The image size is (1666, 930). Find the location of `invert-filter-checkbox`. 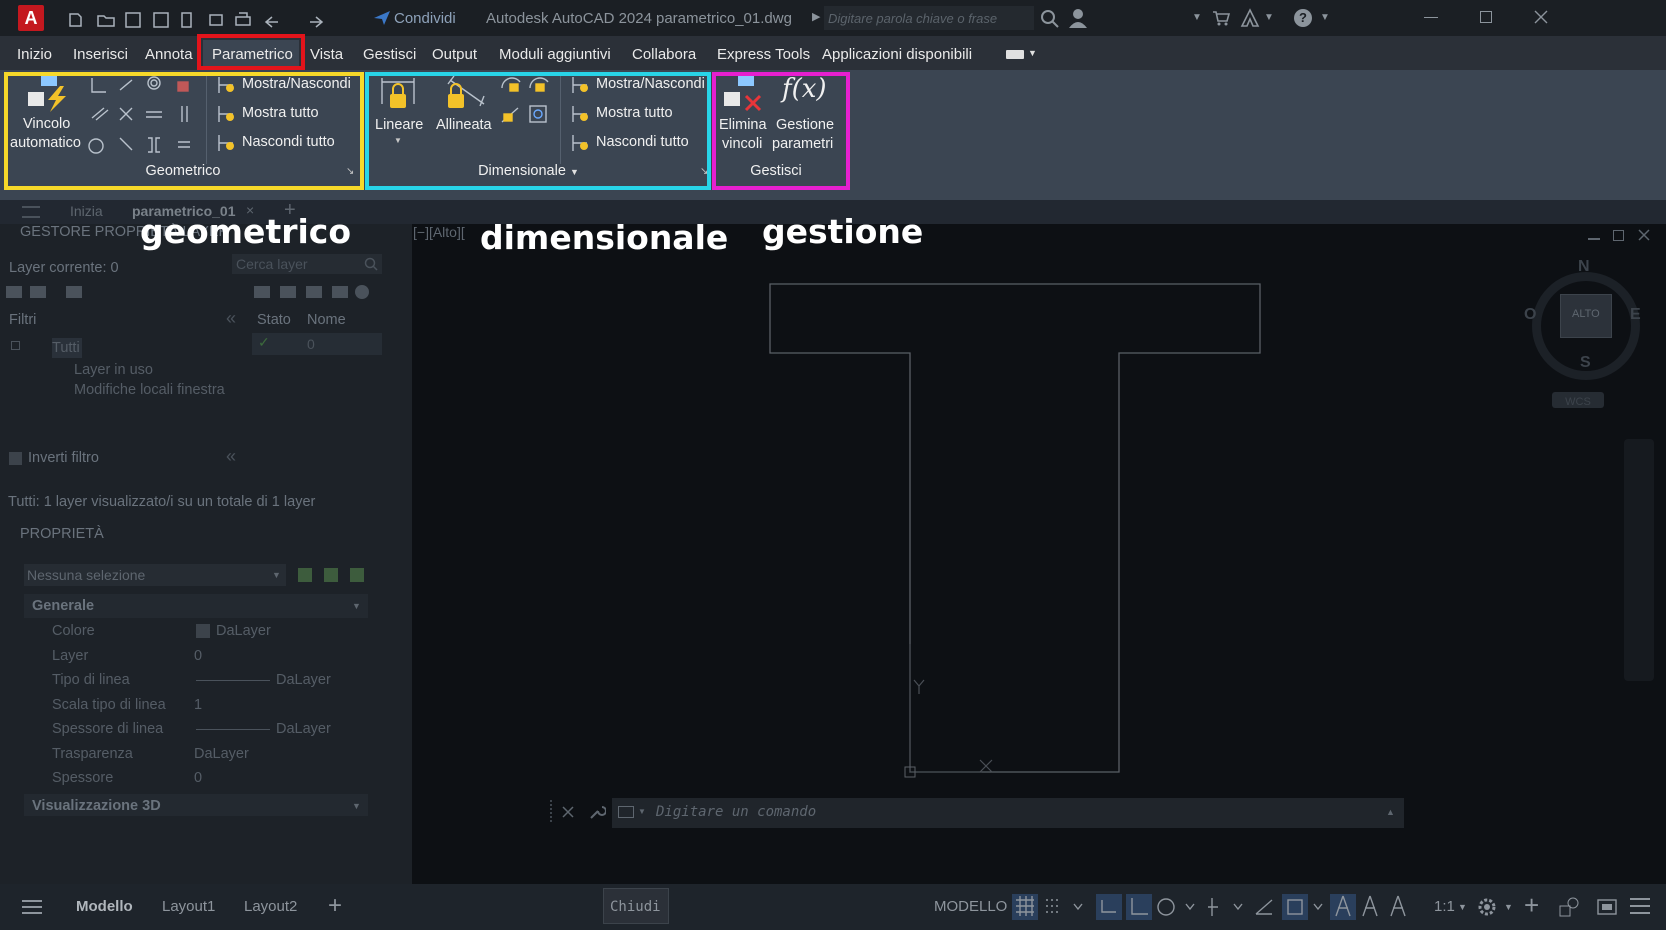

invert-filter-checkbox is located at coordinates (15, 458).